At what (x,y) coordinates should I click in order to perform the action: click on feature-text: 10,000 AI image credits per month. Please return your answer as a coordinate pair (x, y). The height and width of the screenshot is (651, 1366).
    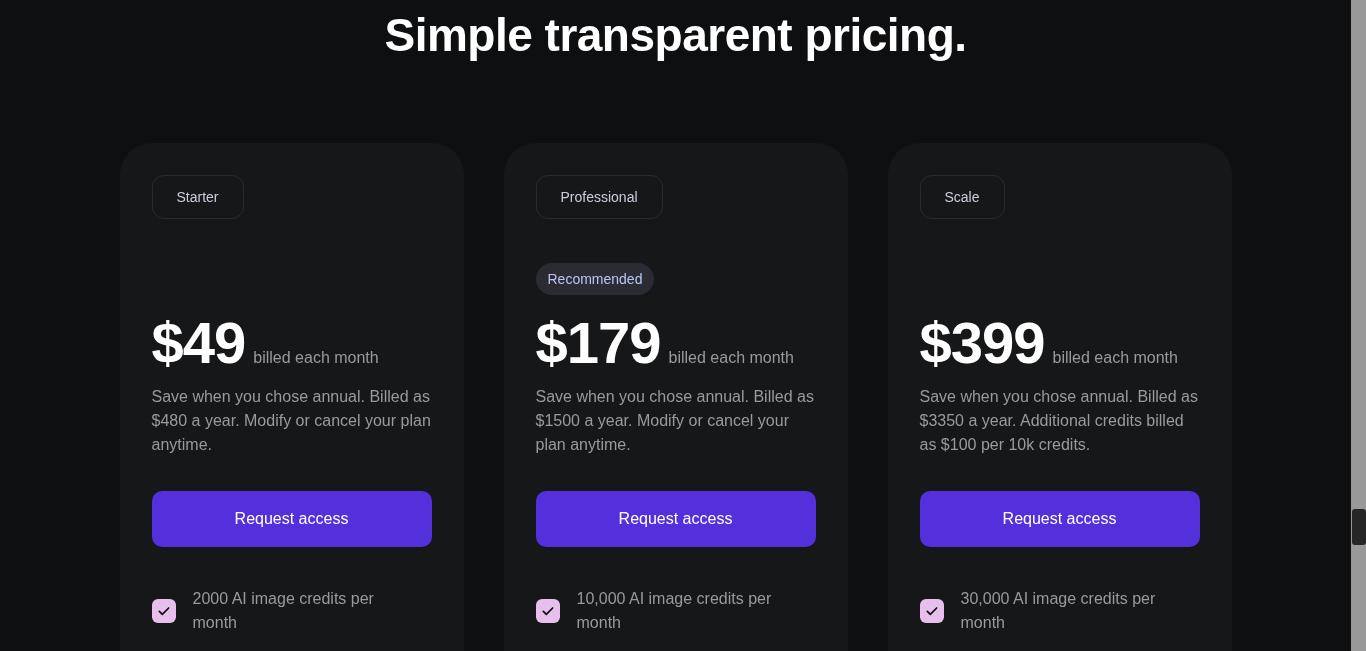
    Looking at the image, I should click on (674, 611).